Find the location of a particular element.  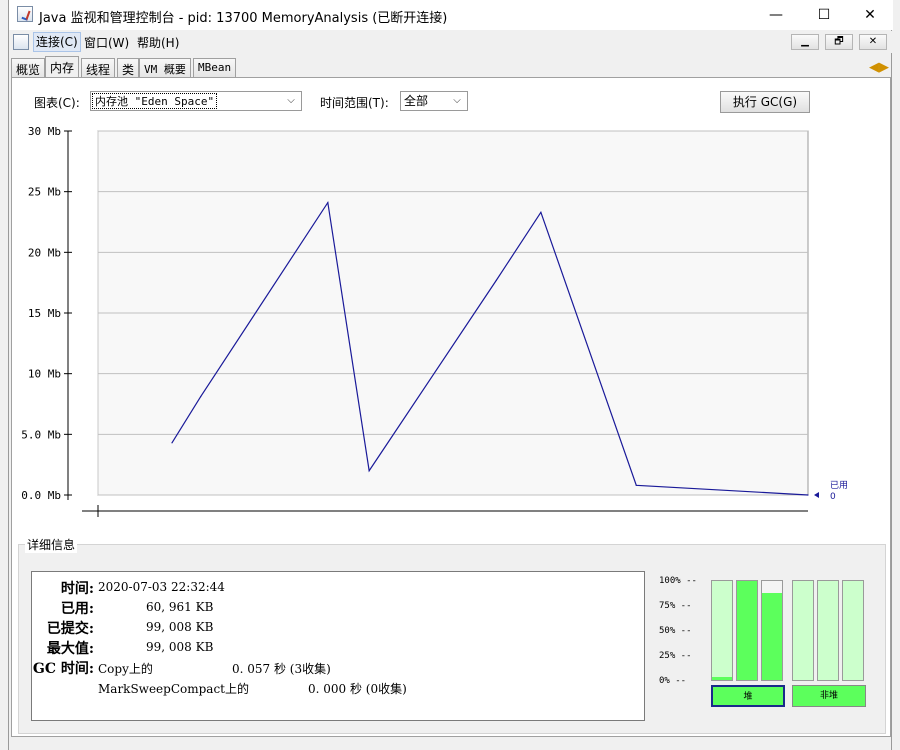

menu-bar: 连接(C) 窗口(W) 帮助(H) ▁ 🗗 ✕ is located at coordinates (451, 42).